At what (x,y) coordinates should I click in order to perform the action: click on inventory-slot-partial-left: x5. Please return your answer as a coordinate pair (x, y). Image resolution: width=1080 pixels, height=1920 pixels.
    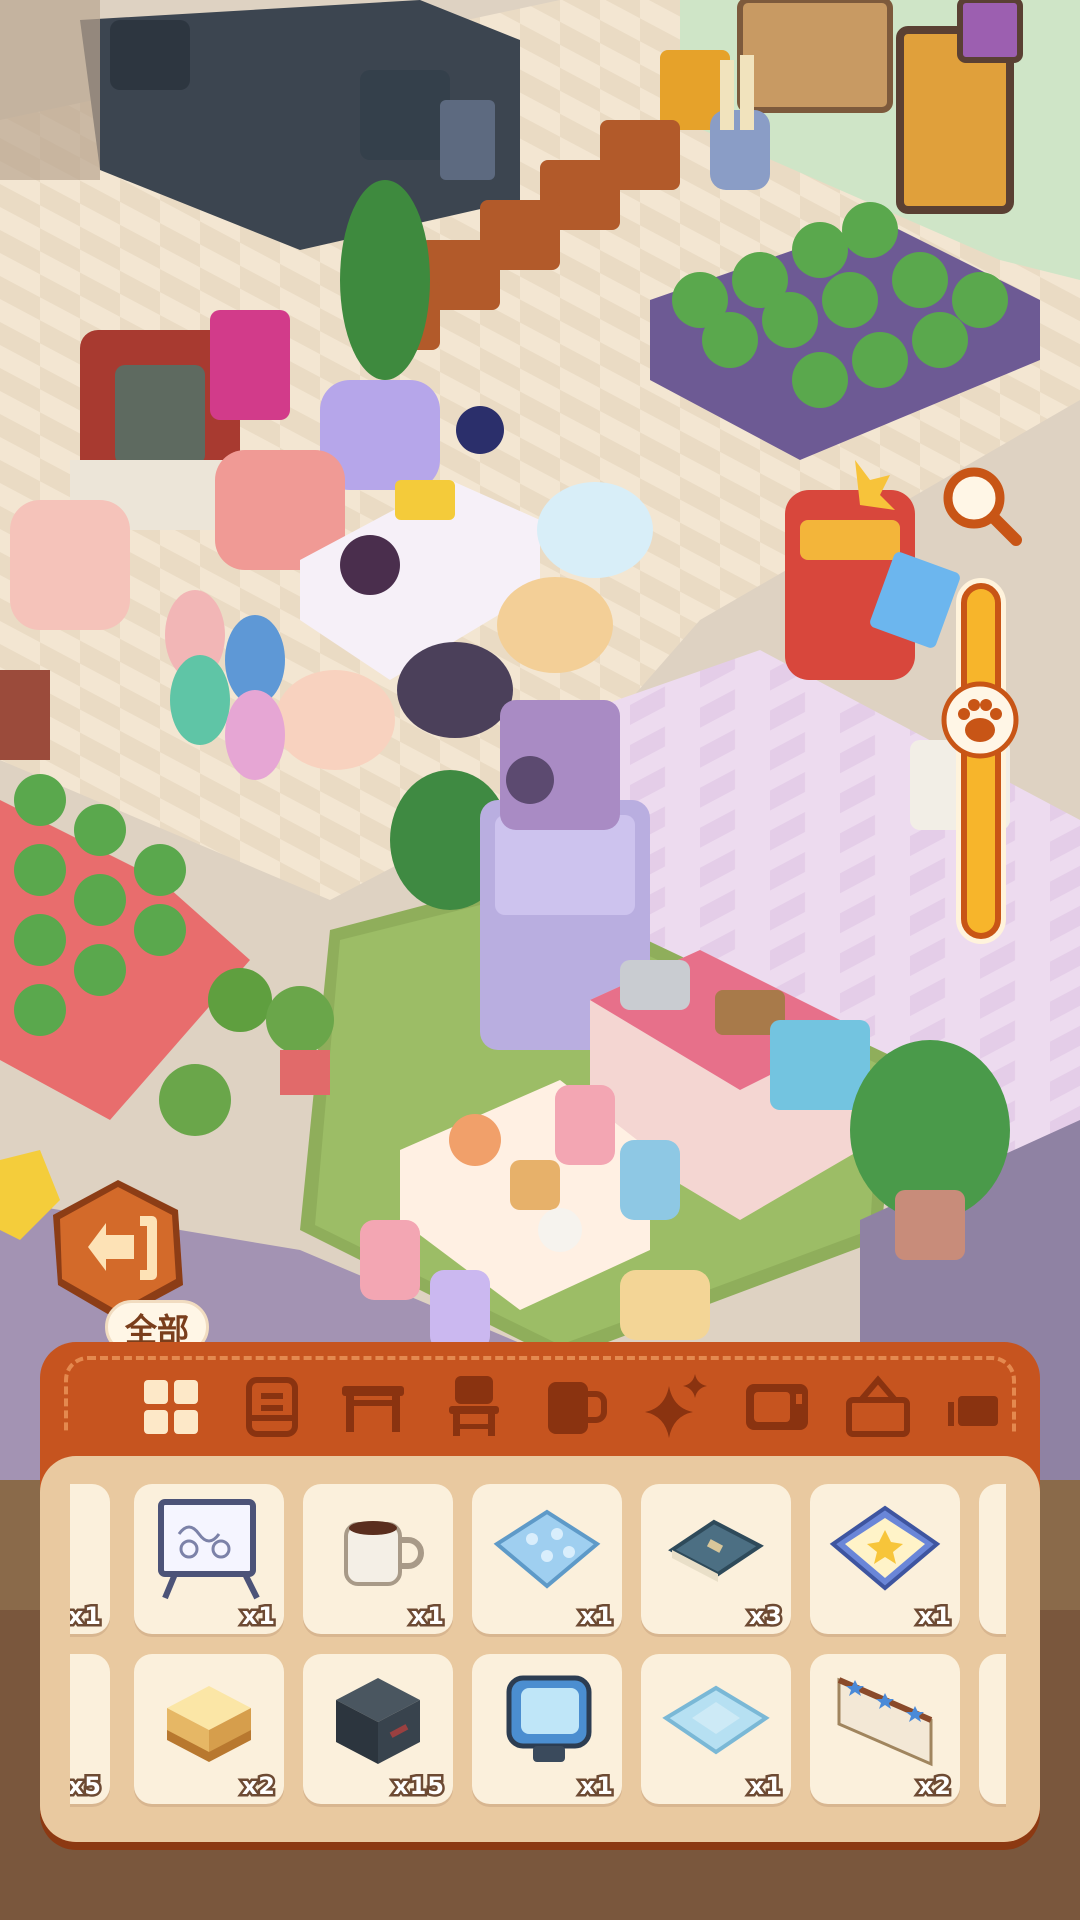
    Looking at the image, I should click on (90, 1729).